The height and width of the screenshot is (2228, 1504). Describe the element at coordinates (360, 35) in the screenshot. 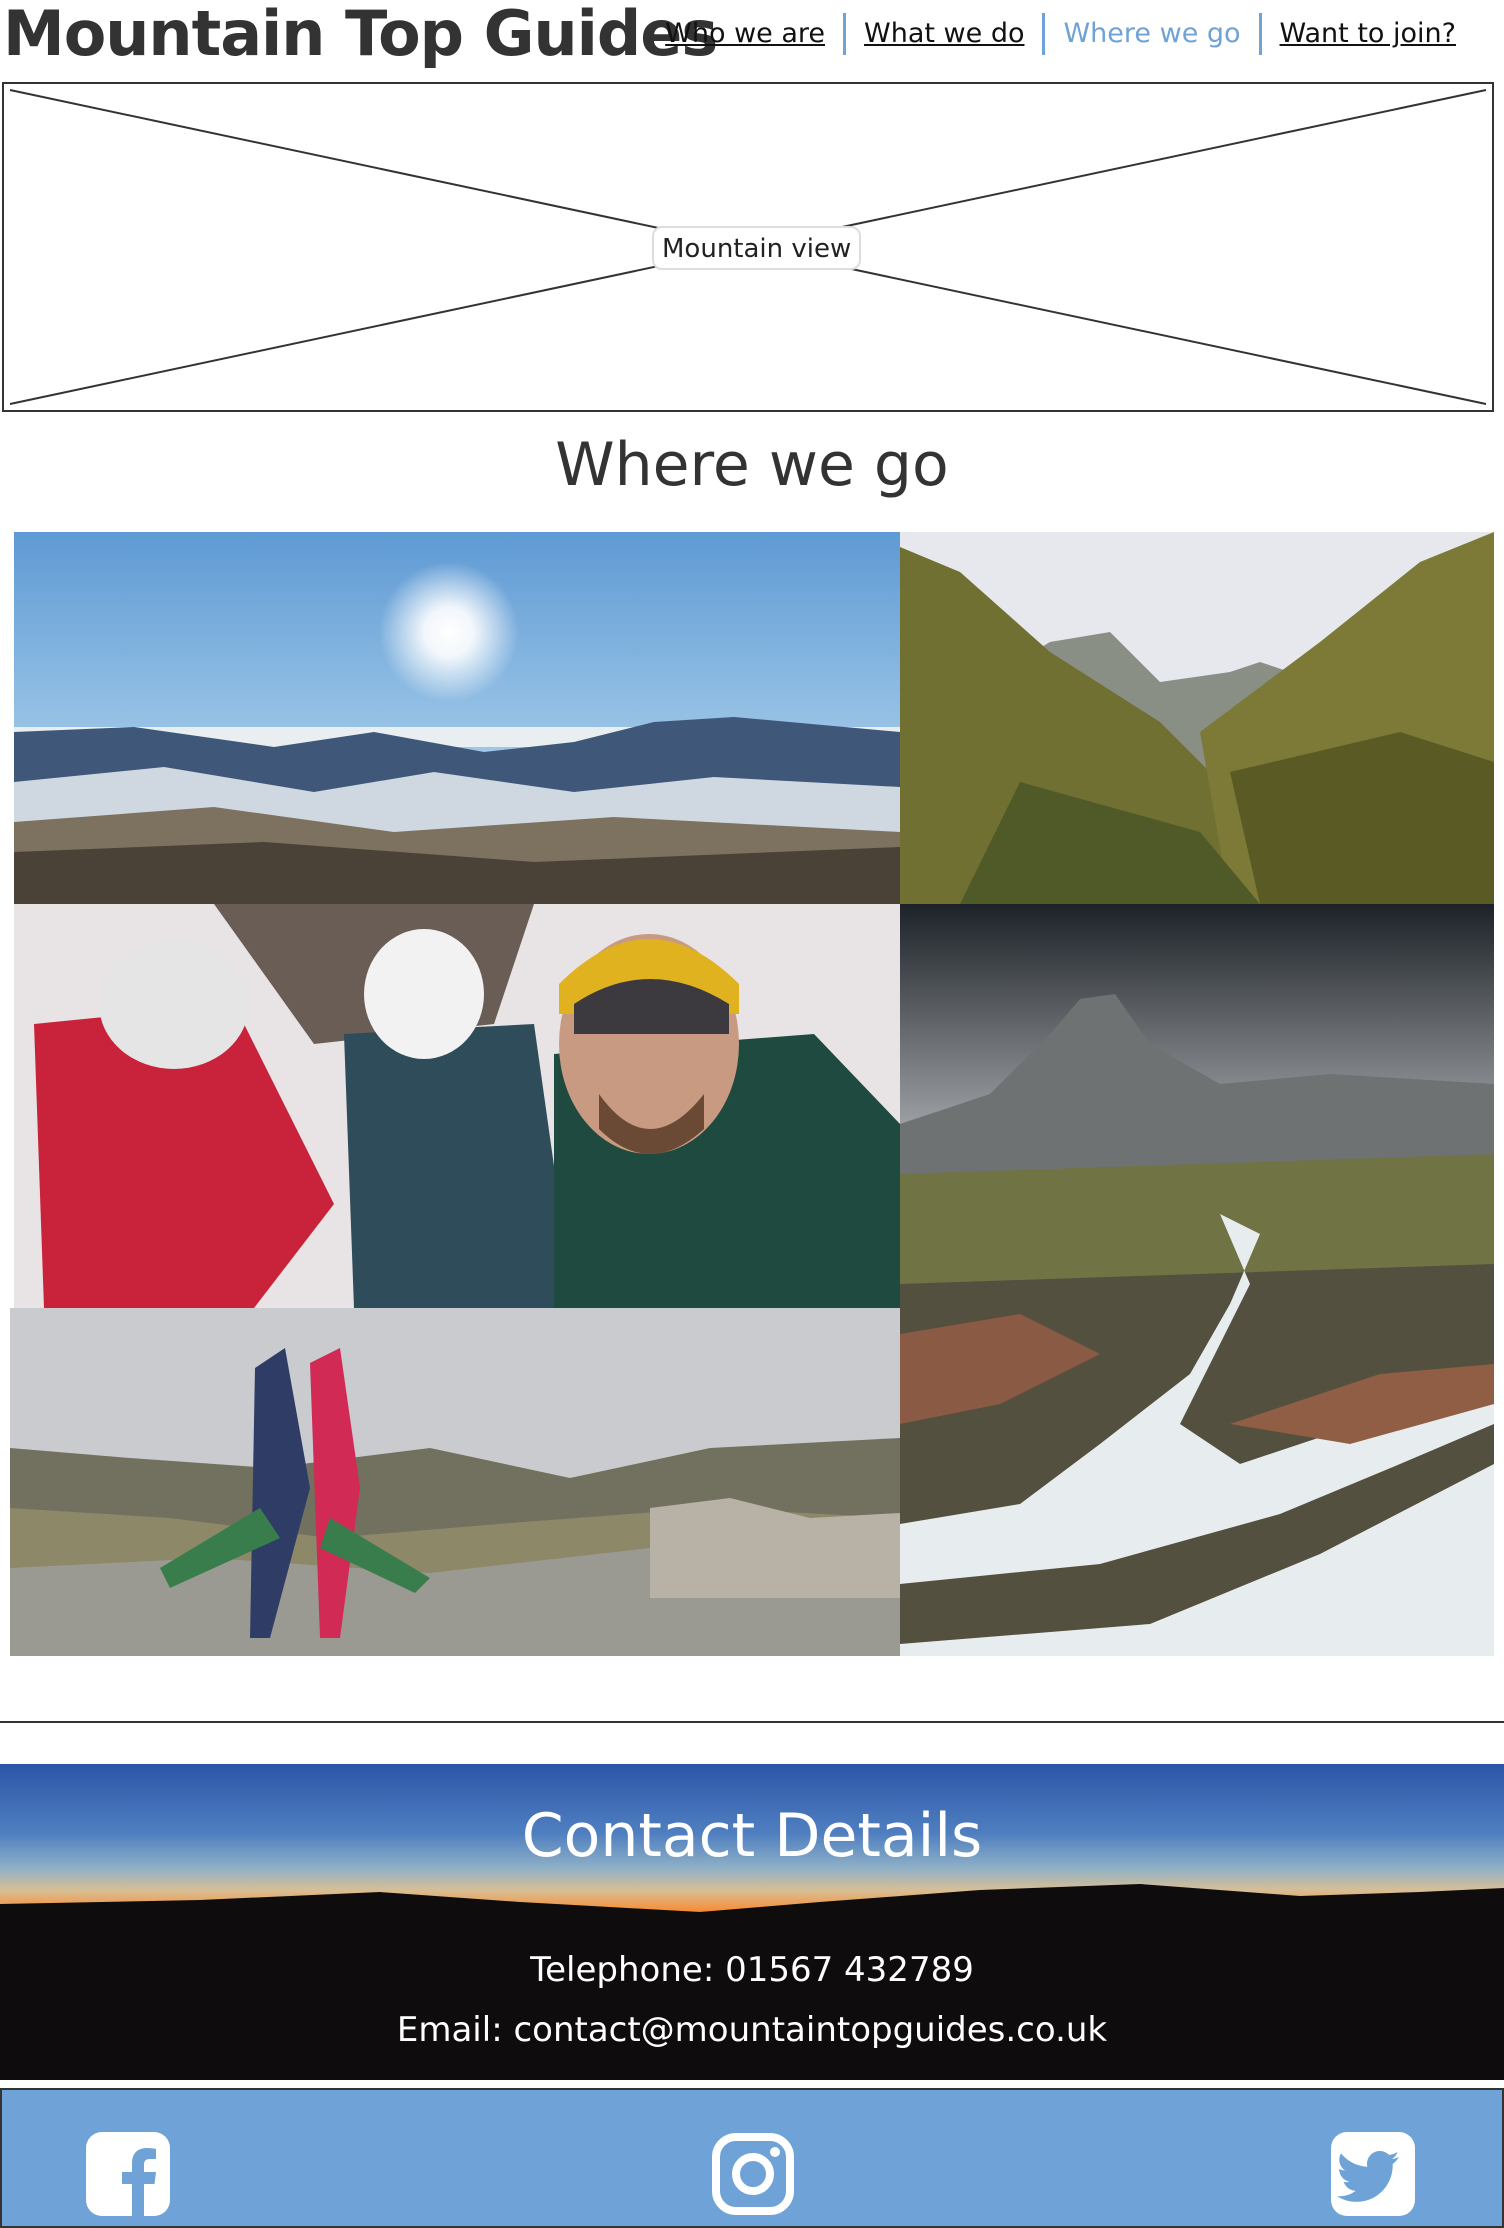

I see `site-logo: Mountain Top Guides` at that location.